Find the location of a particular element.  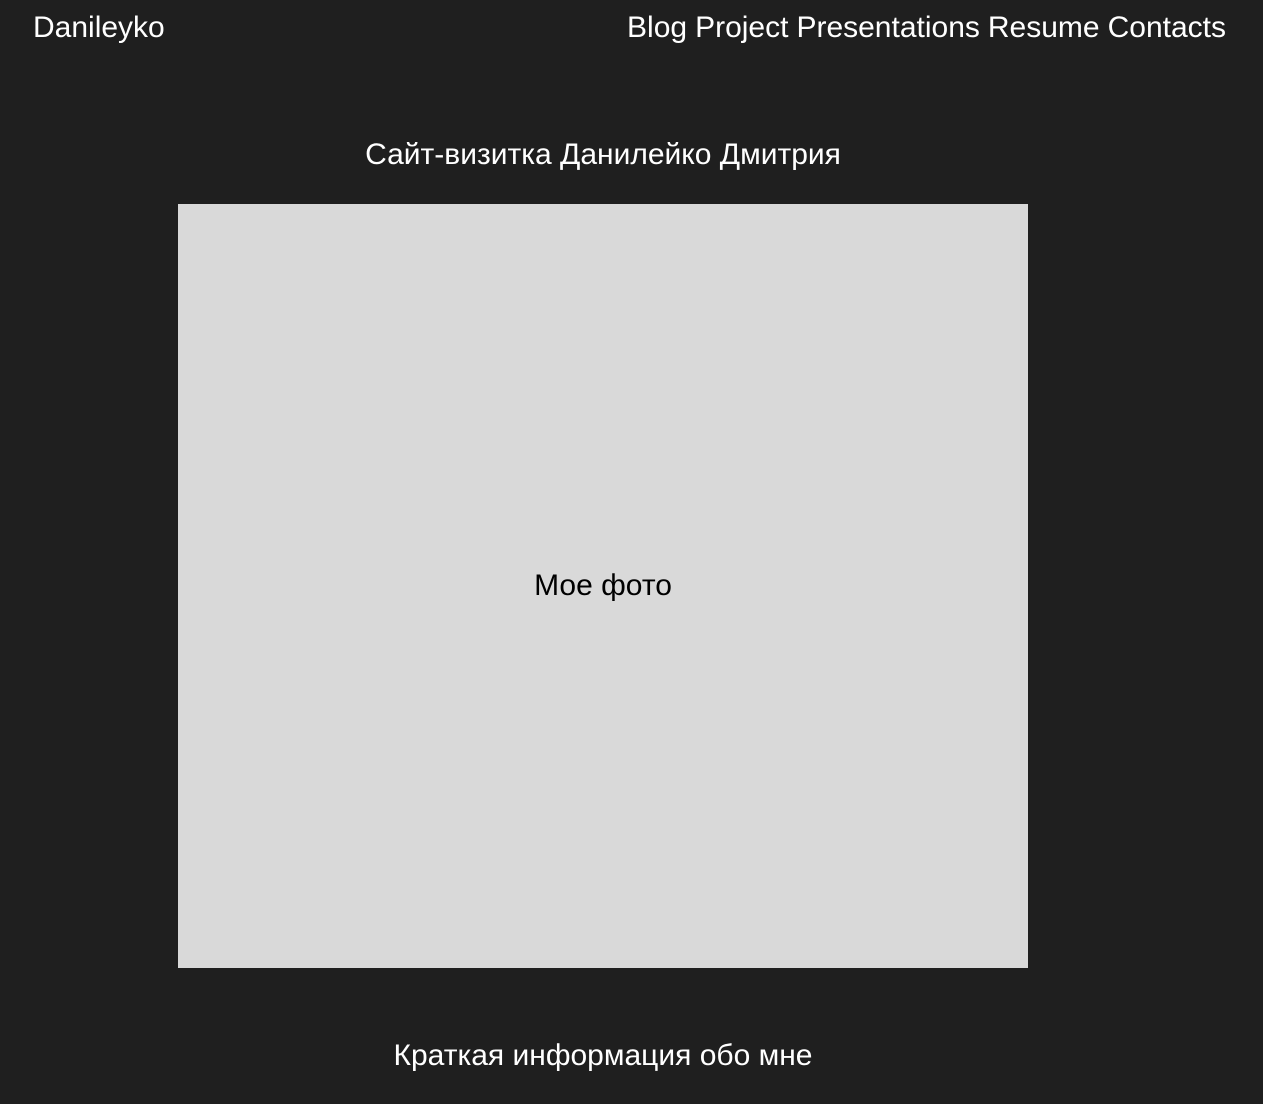

photo-placeholder-label: Мое фото is located at coordinates (603, 585).